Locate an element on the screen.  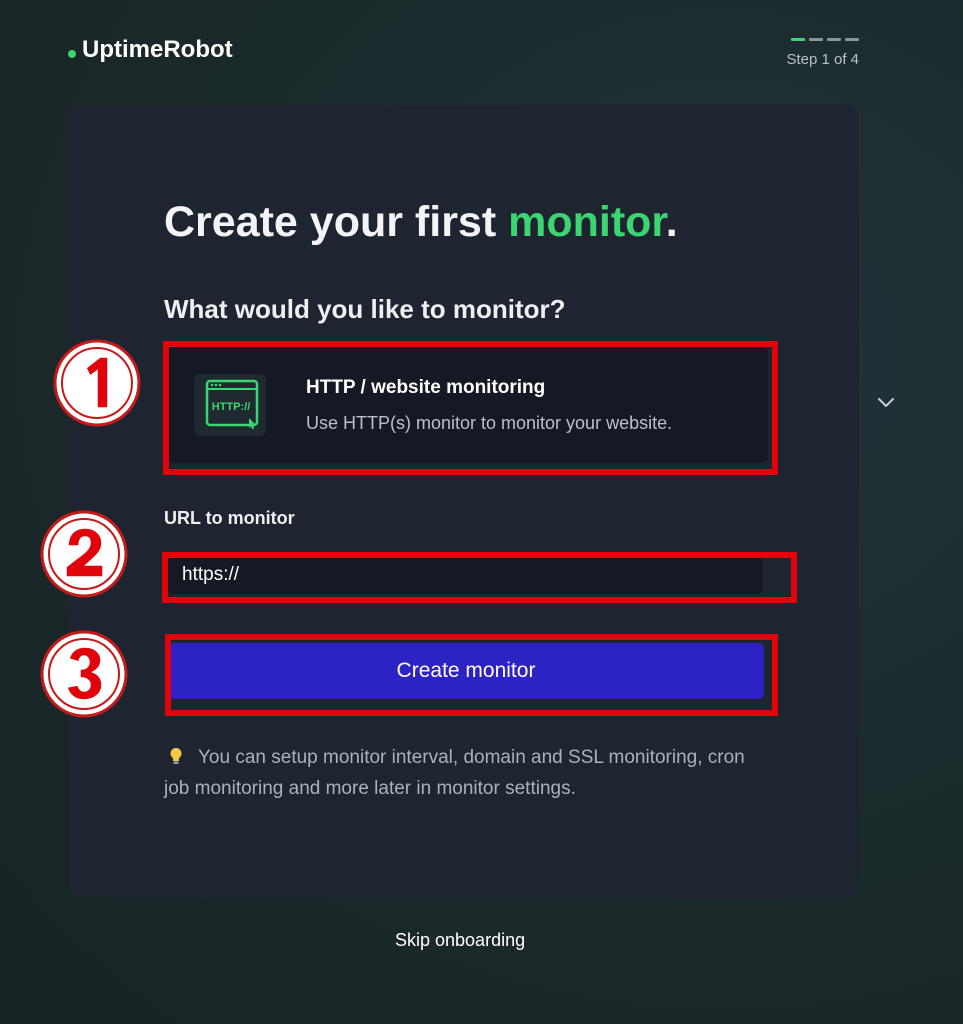
brand-logo: UptimeRobot is located at coordinates (150, 50).